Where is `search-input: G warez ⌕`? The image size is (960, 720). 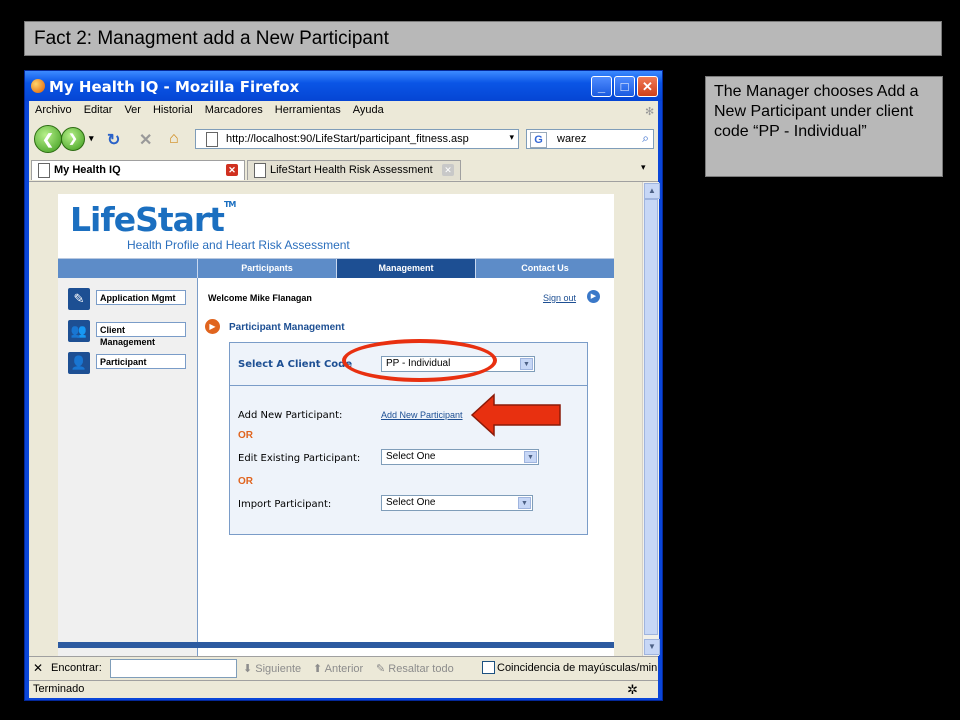
search-input: G warez ⌕ is located at coordinates (590, 139).